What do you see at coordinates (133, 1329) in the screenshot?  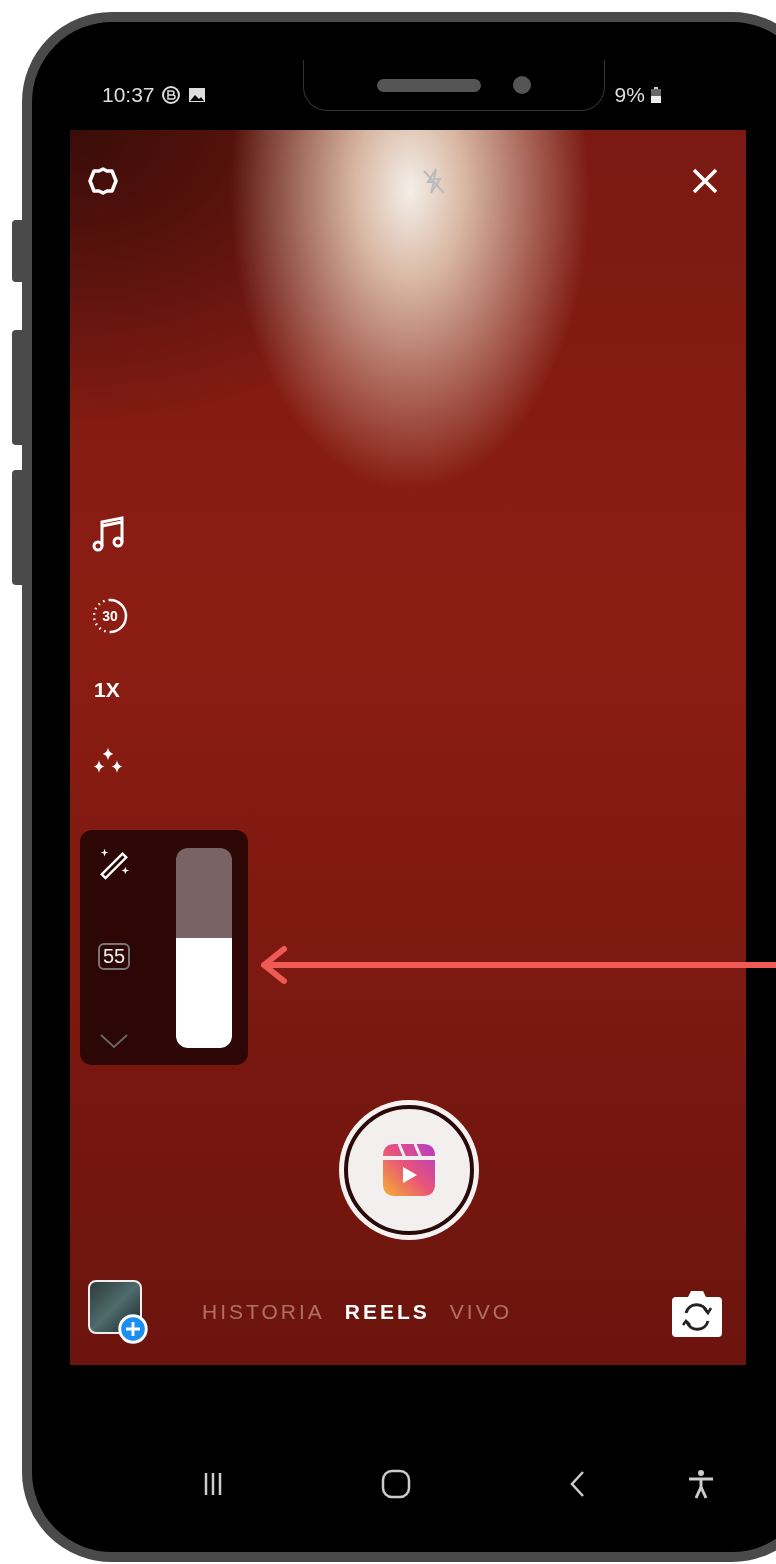 I see `add-badge` at bounding box center [133, 1329].